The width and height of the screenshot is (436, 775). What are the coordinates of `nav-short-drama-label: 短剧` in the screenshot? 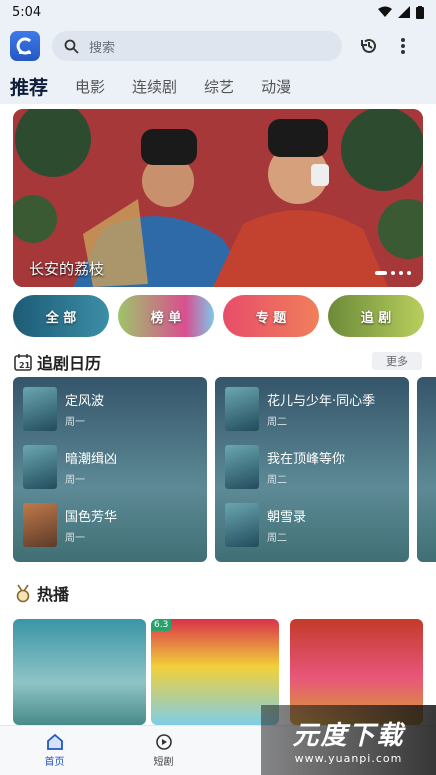 It's located at (163, 762).